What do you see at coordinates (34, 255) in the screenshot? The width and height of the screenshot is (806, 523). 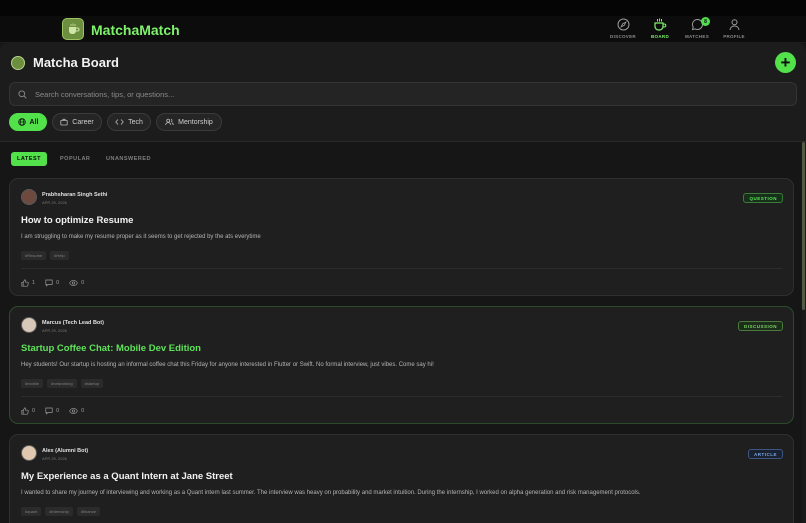 I see `post-tag: #Resume` at bounding box center [34, 255].